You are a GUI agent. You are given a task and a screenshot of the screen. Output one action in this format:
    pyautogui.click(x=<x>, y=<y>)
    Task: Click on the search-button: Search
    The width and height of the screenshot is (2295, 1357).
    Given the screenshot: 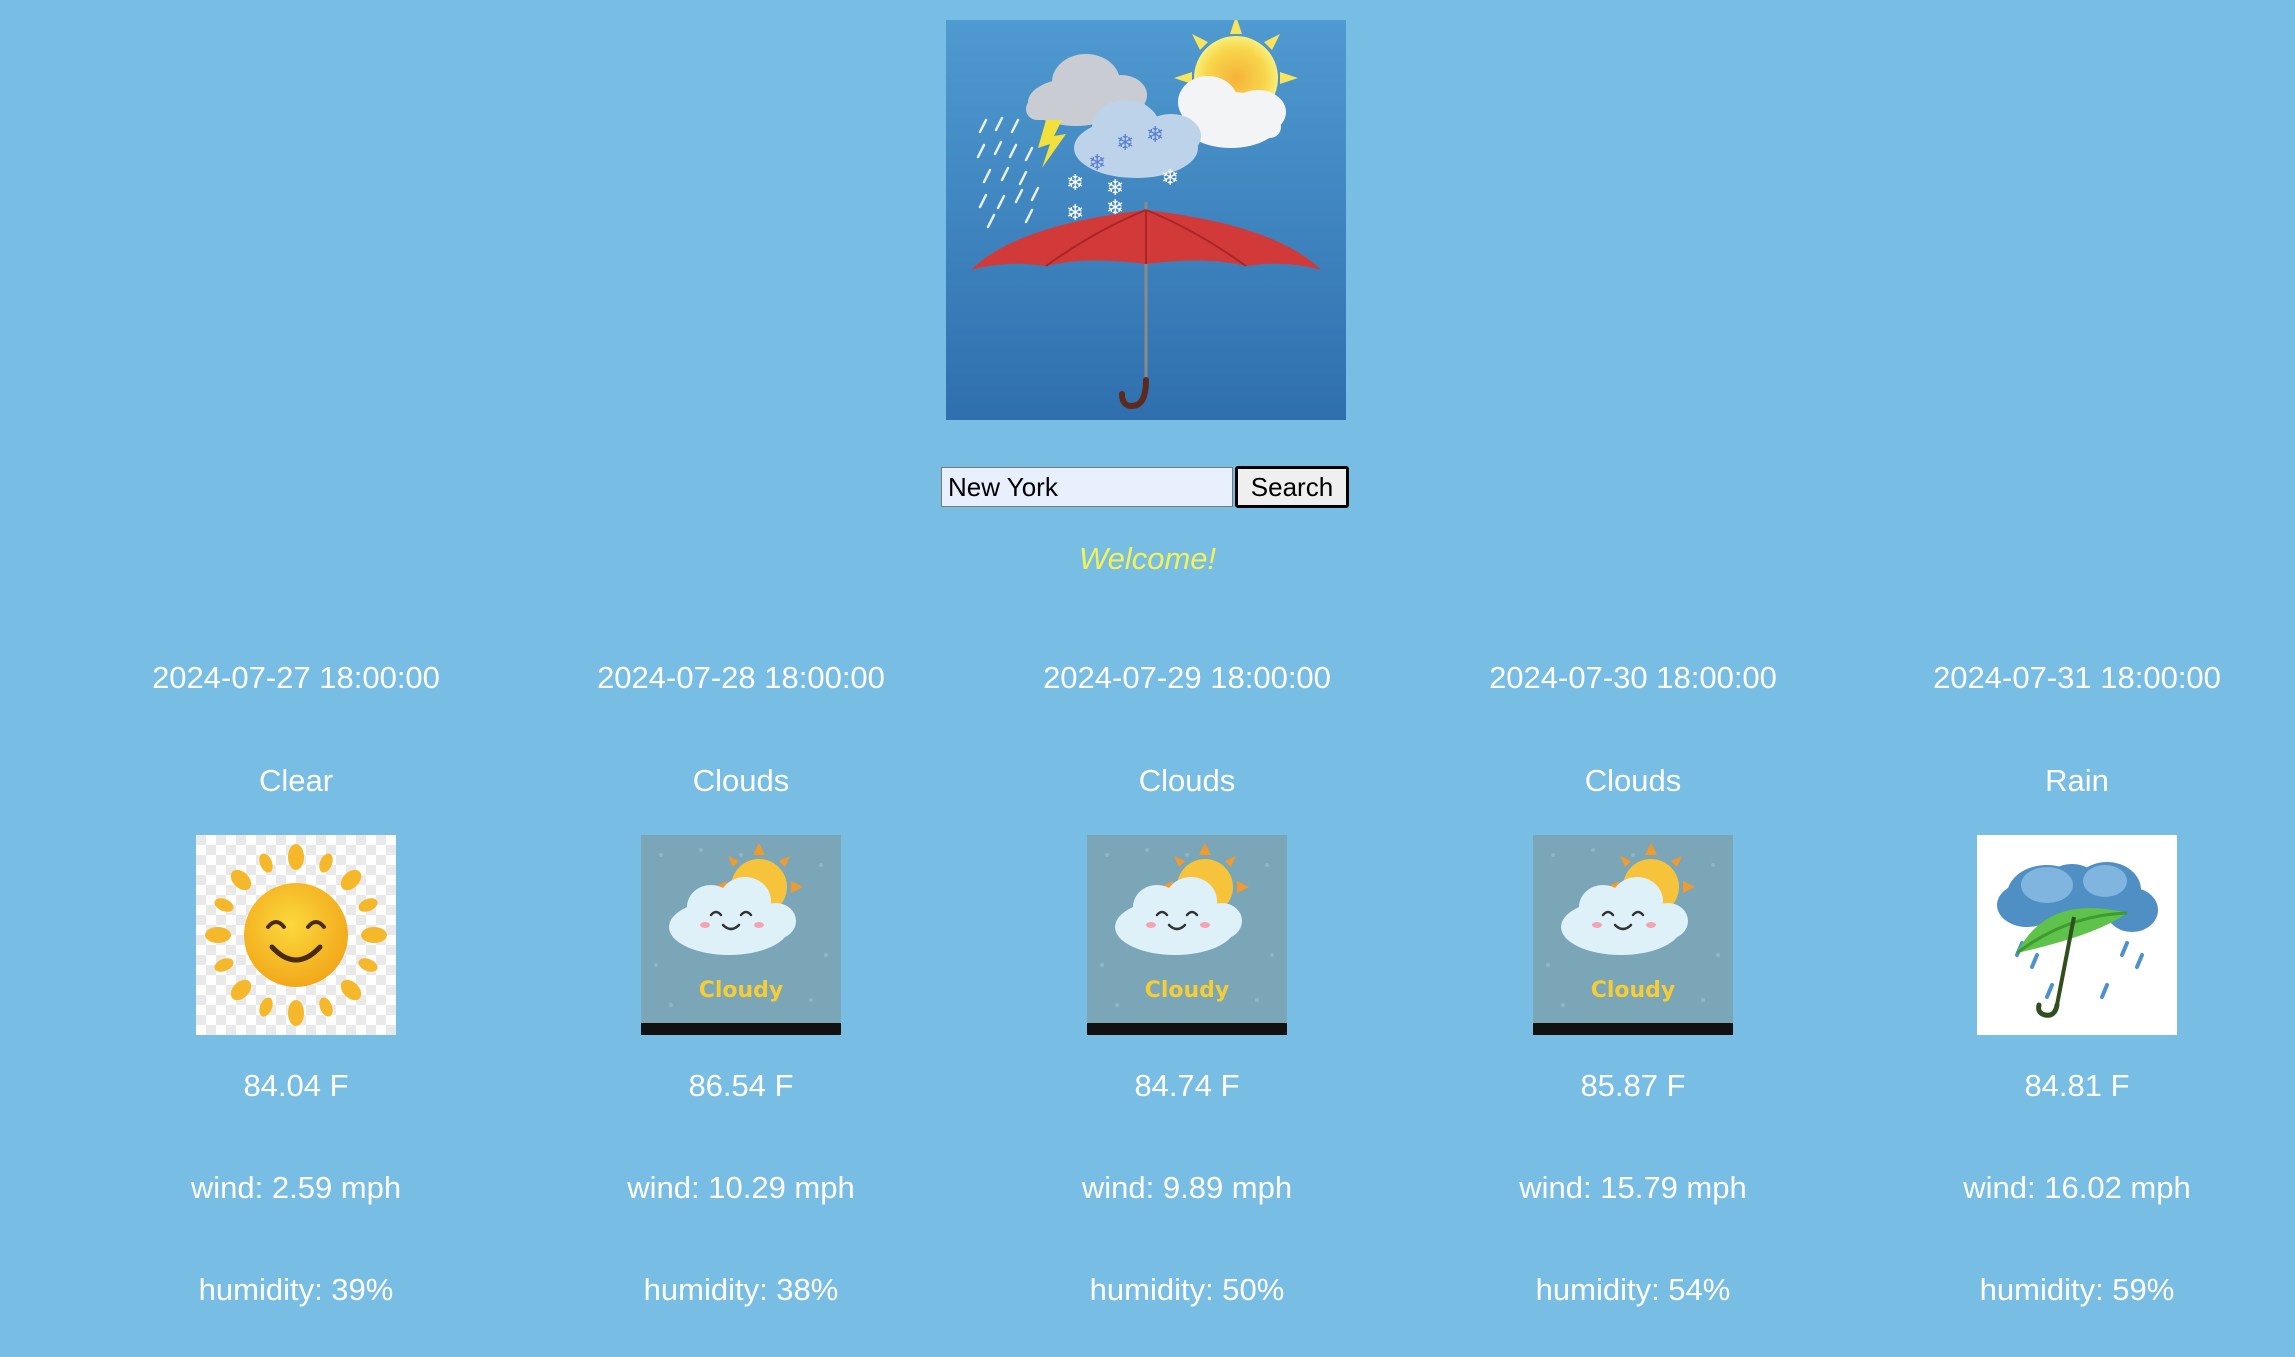 What is the action you would take?
    pyautogui.click(x=1292, y=487)
    